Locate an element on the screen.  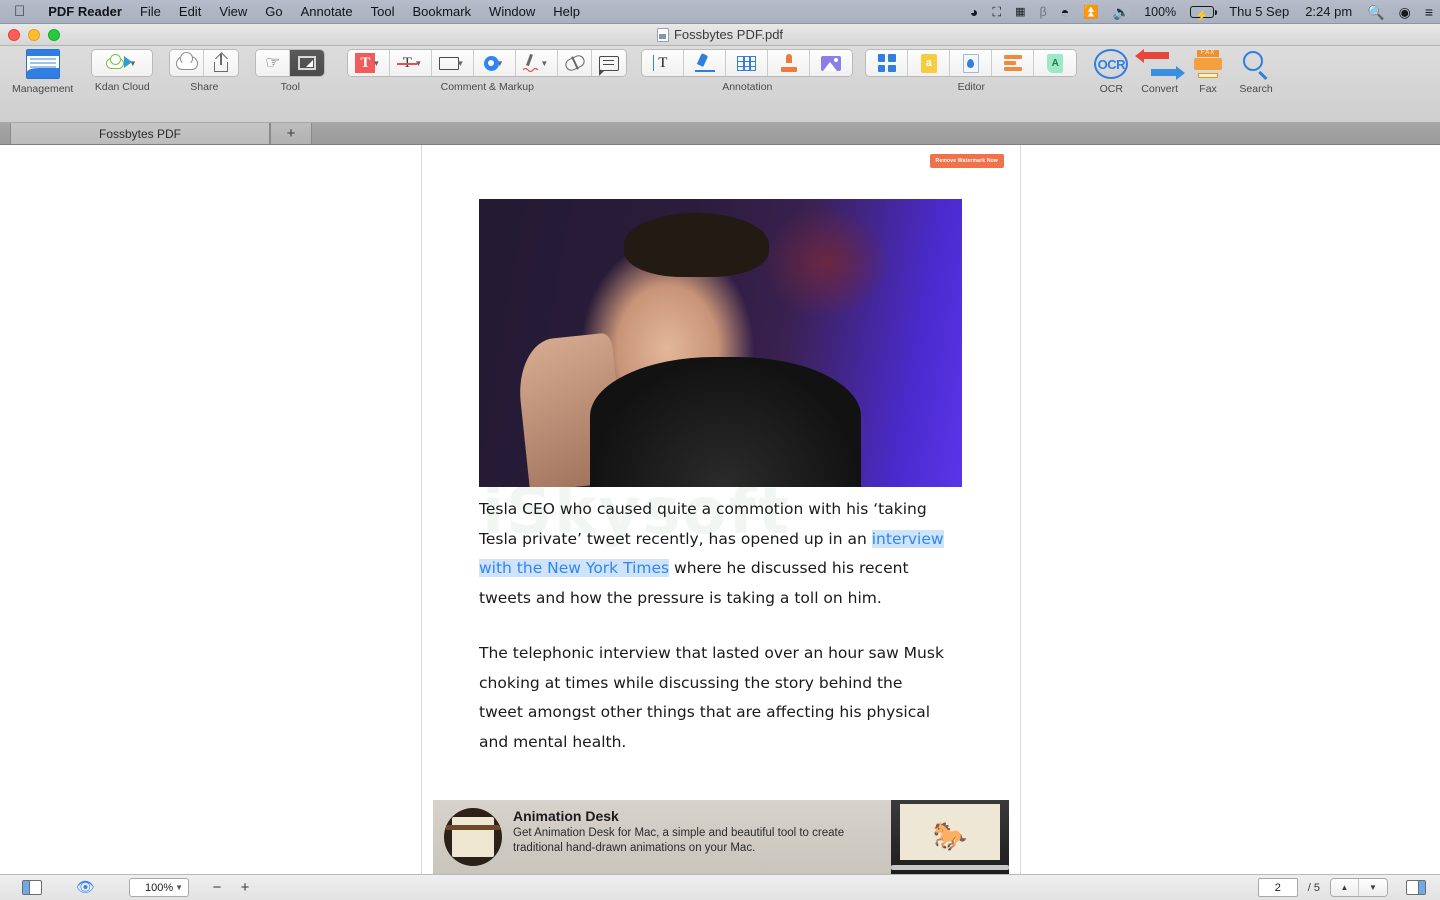
current-page-value: 2 is located at coordinates (1277, 887).